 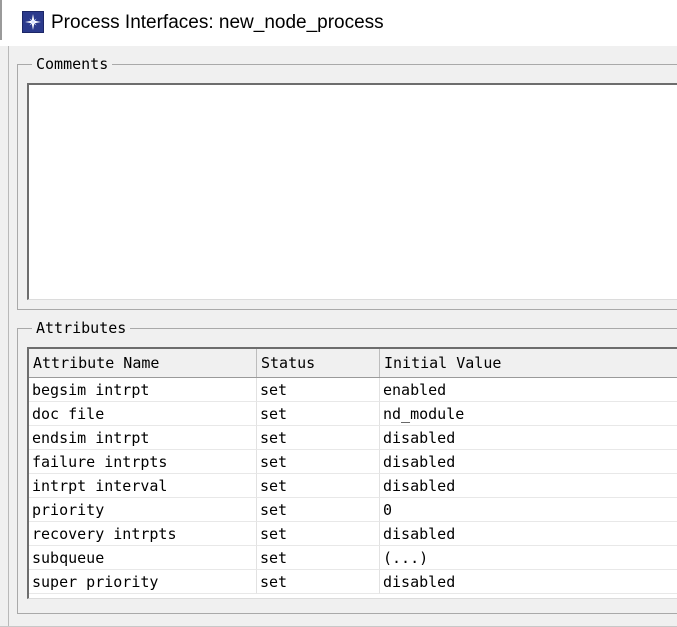 What do you see at coordinates (72, 64) in the screenshot?
I see `comments-legend: Comments` at bounding box center [72, 64].